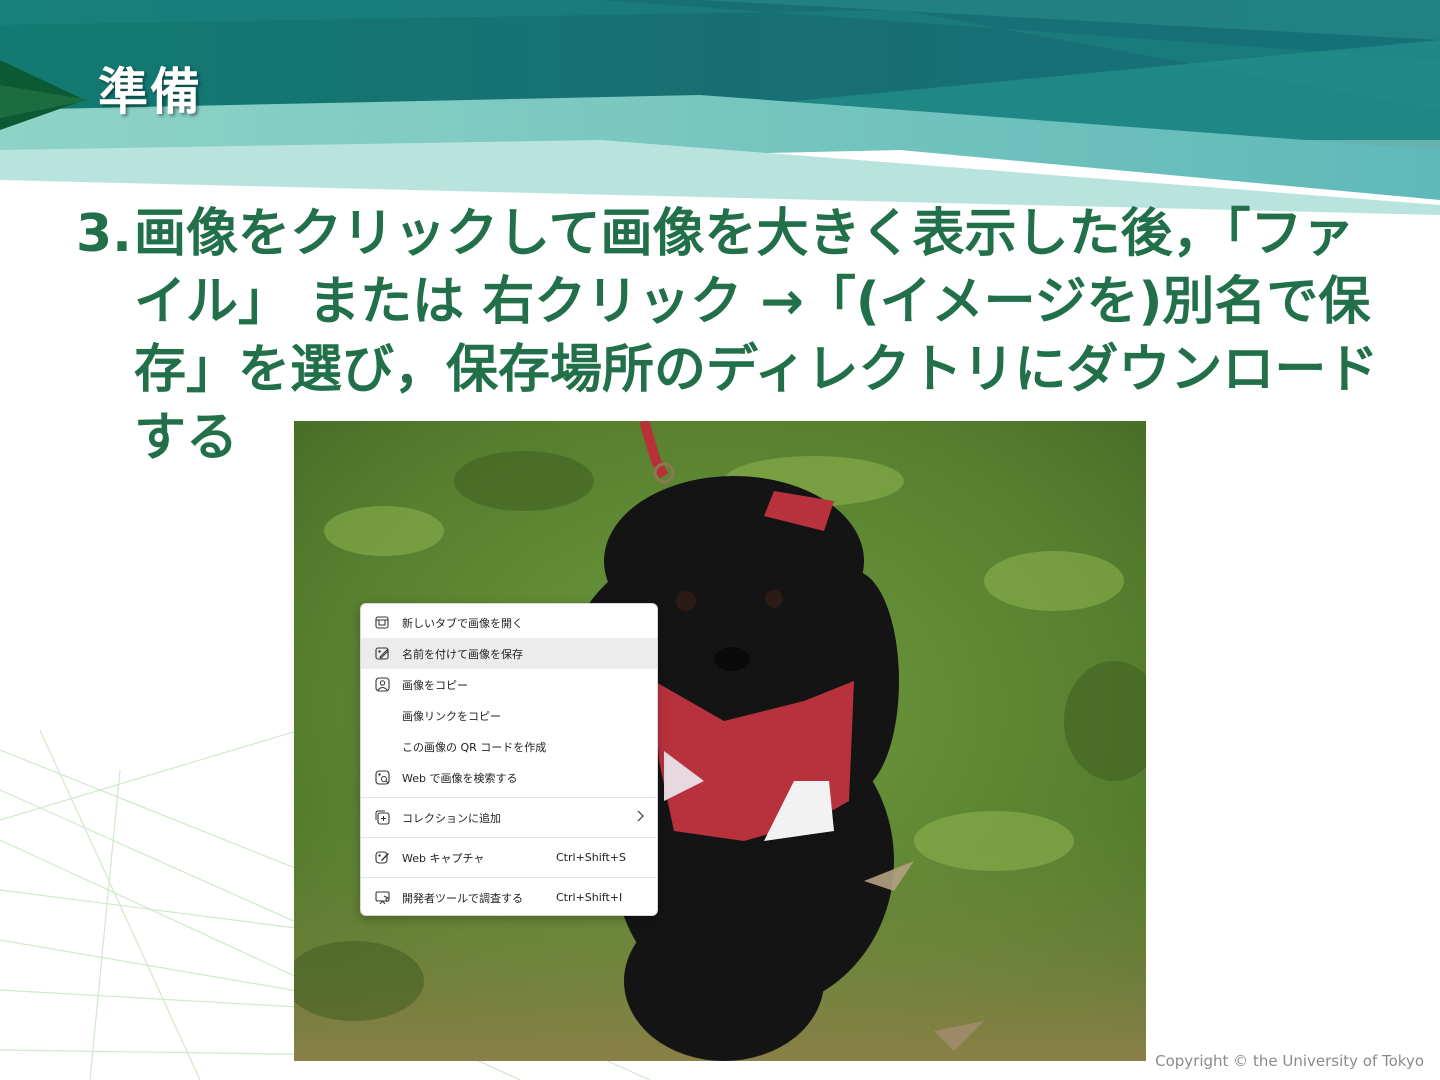 The width and height of the screenshot is (1440, 1080). Describe the element at coordinates (382, 818) in the screenshot. I see `collections-icon` at that location.